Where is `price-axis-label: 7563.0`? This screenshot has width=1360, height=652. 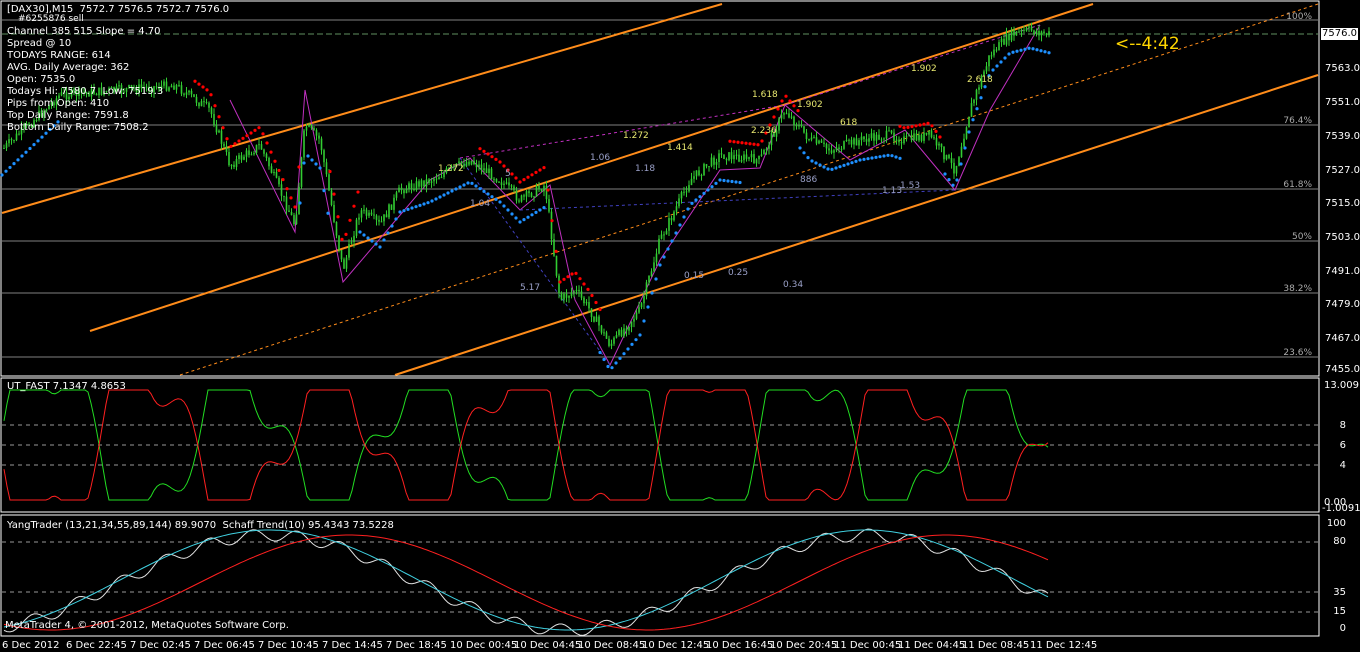 price-axis-label: 7563.0 is located at coordinates (1342, 68).